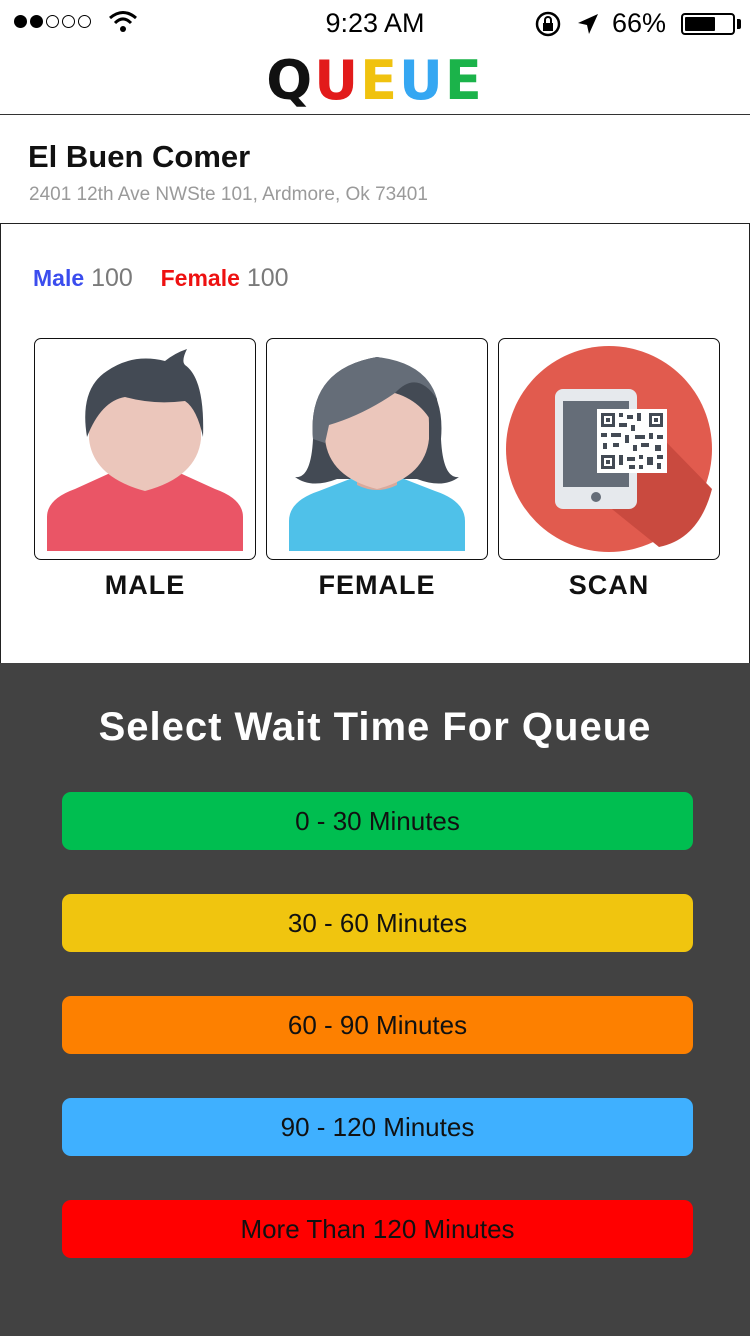 This screenshot has width=750, height=1336. Describe the element at coordinates (377, 454) in the screenshot. I see `female-avatar-icon` at that location.